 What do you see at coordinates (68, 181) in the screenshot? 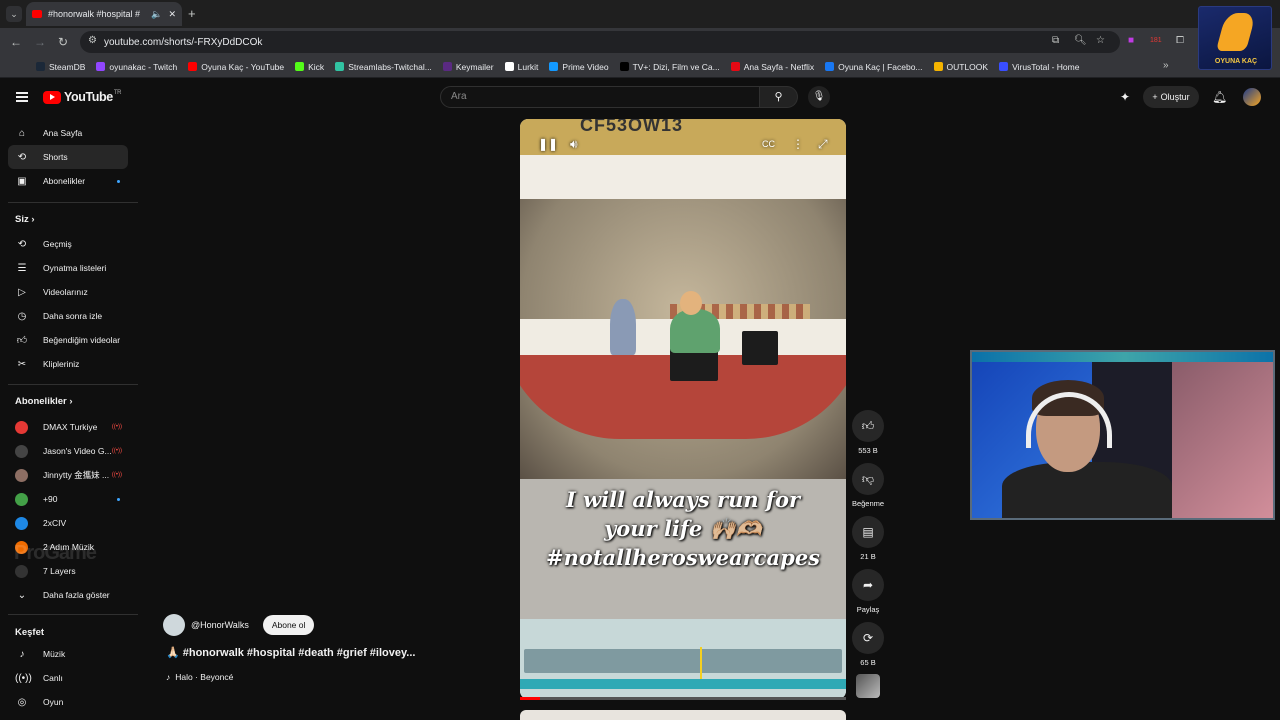
I see `sidebar-item-subscriptions: ▣ Abonelikler` at bounding box center [68, 181].